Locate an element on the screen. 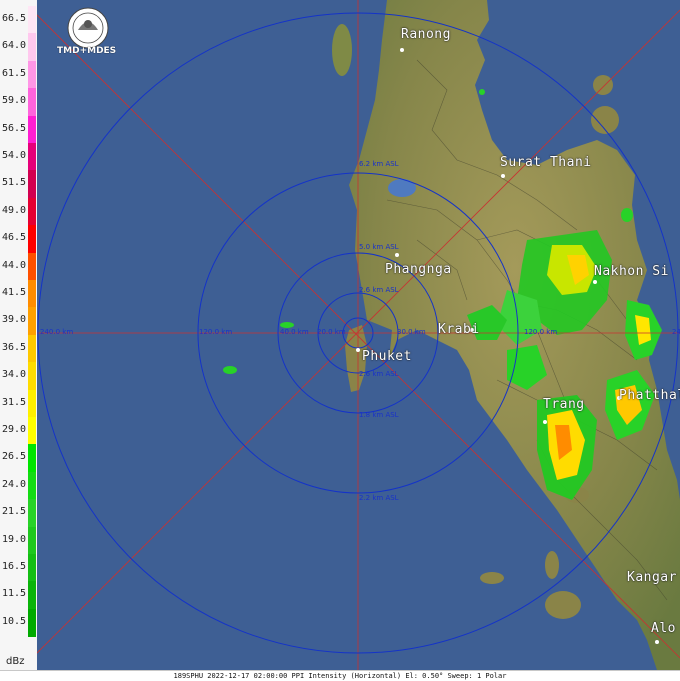 This screenshot has width=680, height=681. place-label-ranong: Ranong is located at coordinates (426, 34).